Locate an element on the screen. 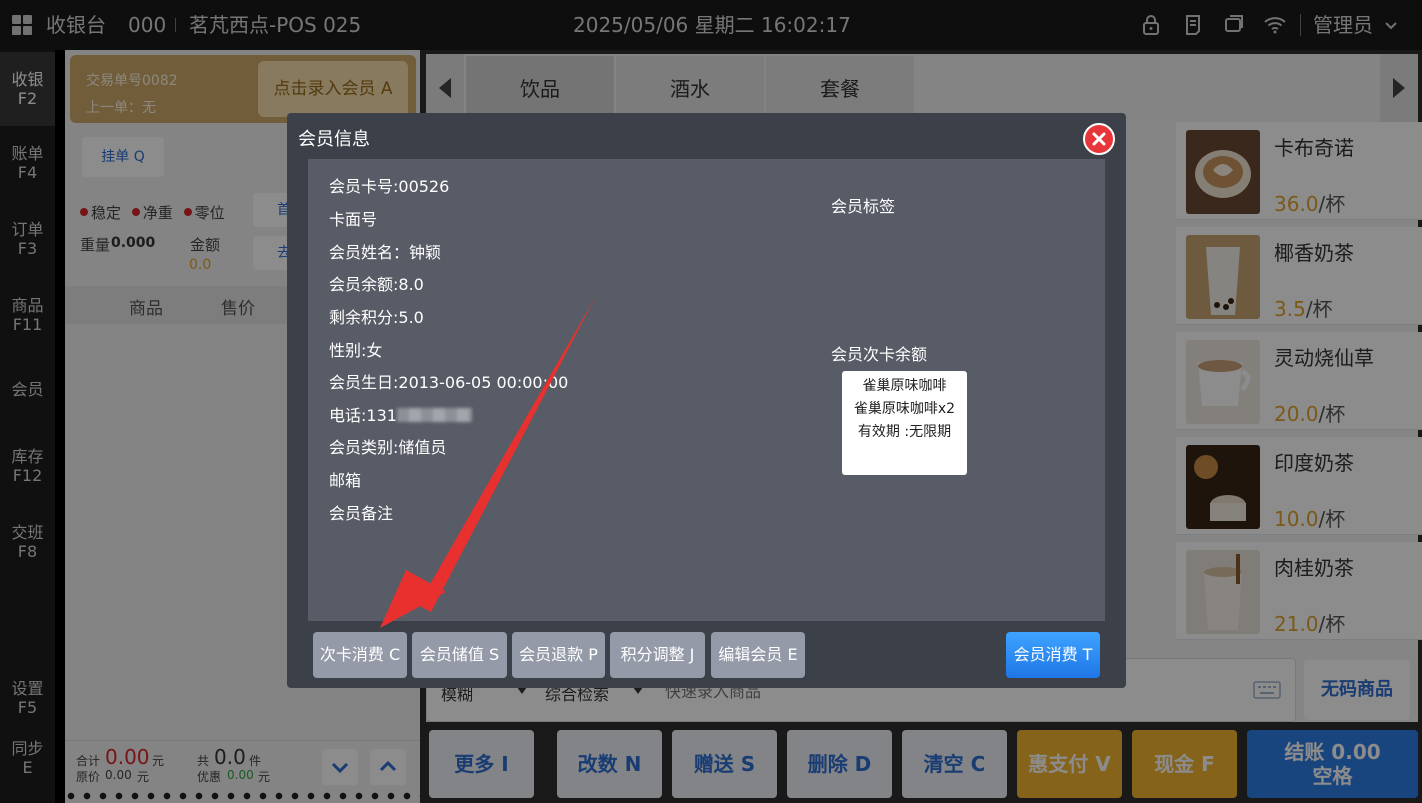  member-refund-button: 会员退款 P is located at coordinates (558, 655).